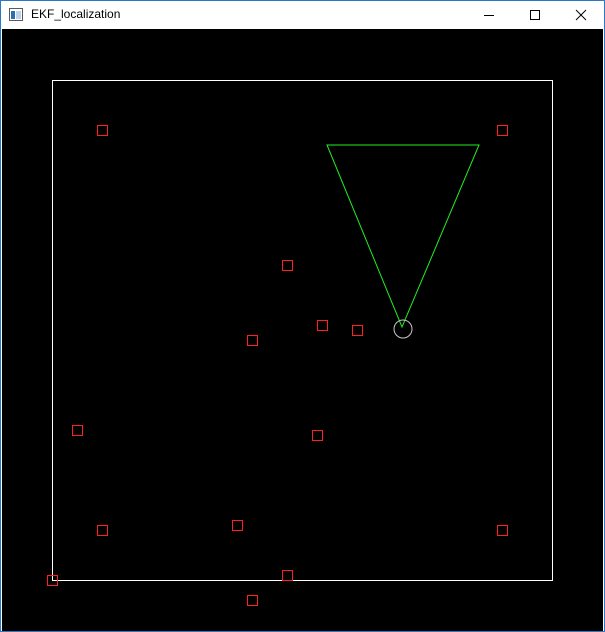 The width and height of the screenshot is (605, 632). I want to click on maximize-button, so click(535, 15).